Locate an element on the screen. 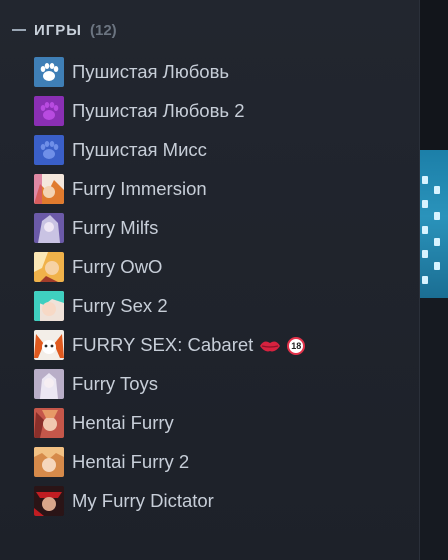 This screenshot has height=560, width=448. game-title: Hentai Furry is located at coordinates (123, 422).